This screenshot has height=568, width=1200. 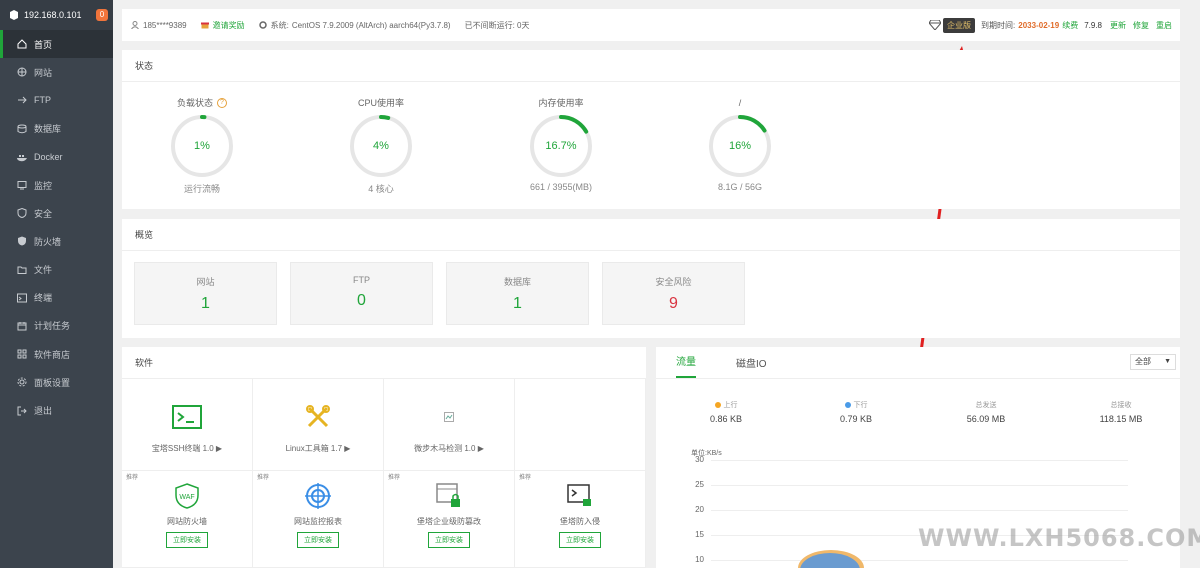 What do you see at coordinates (580, 496) in the screenshot?
I see `terminal-lock-icon` at bounding box center [580, 496].